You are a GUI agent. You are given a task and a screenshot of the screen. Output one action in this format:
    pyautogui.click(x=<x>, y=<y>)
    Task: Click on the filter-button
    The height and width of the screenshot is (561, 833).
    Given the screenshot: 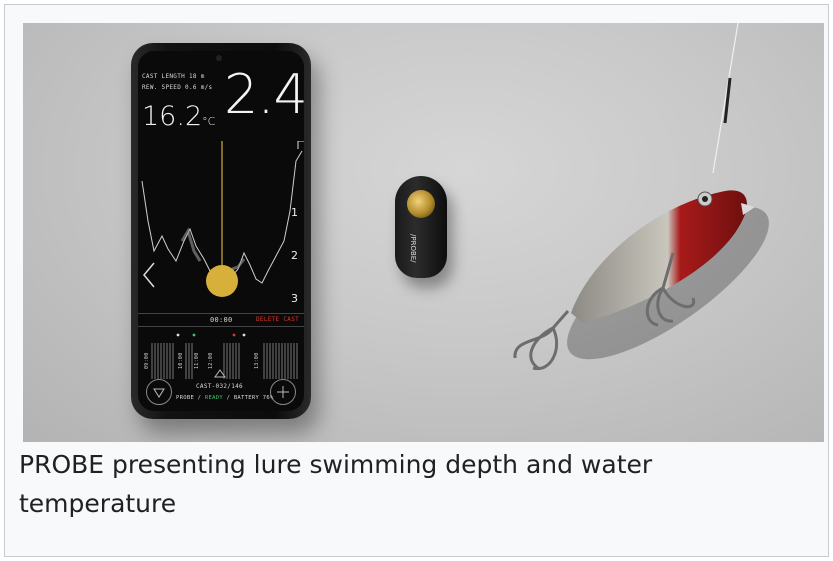 What is the action you would take?
    pyautogui.click(x=159, y=392)
    